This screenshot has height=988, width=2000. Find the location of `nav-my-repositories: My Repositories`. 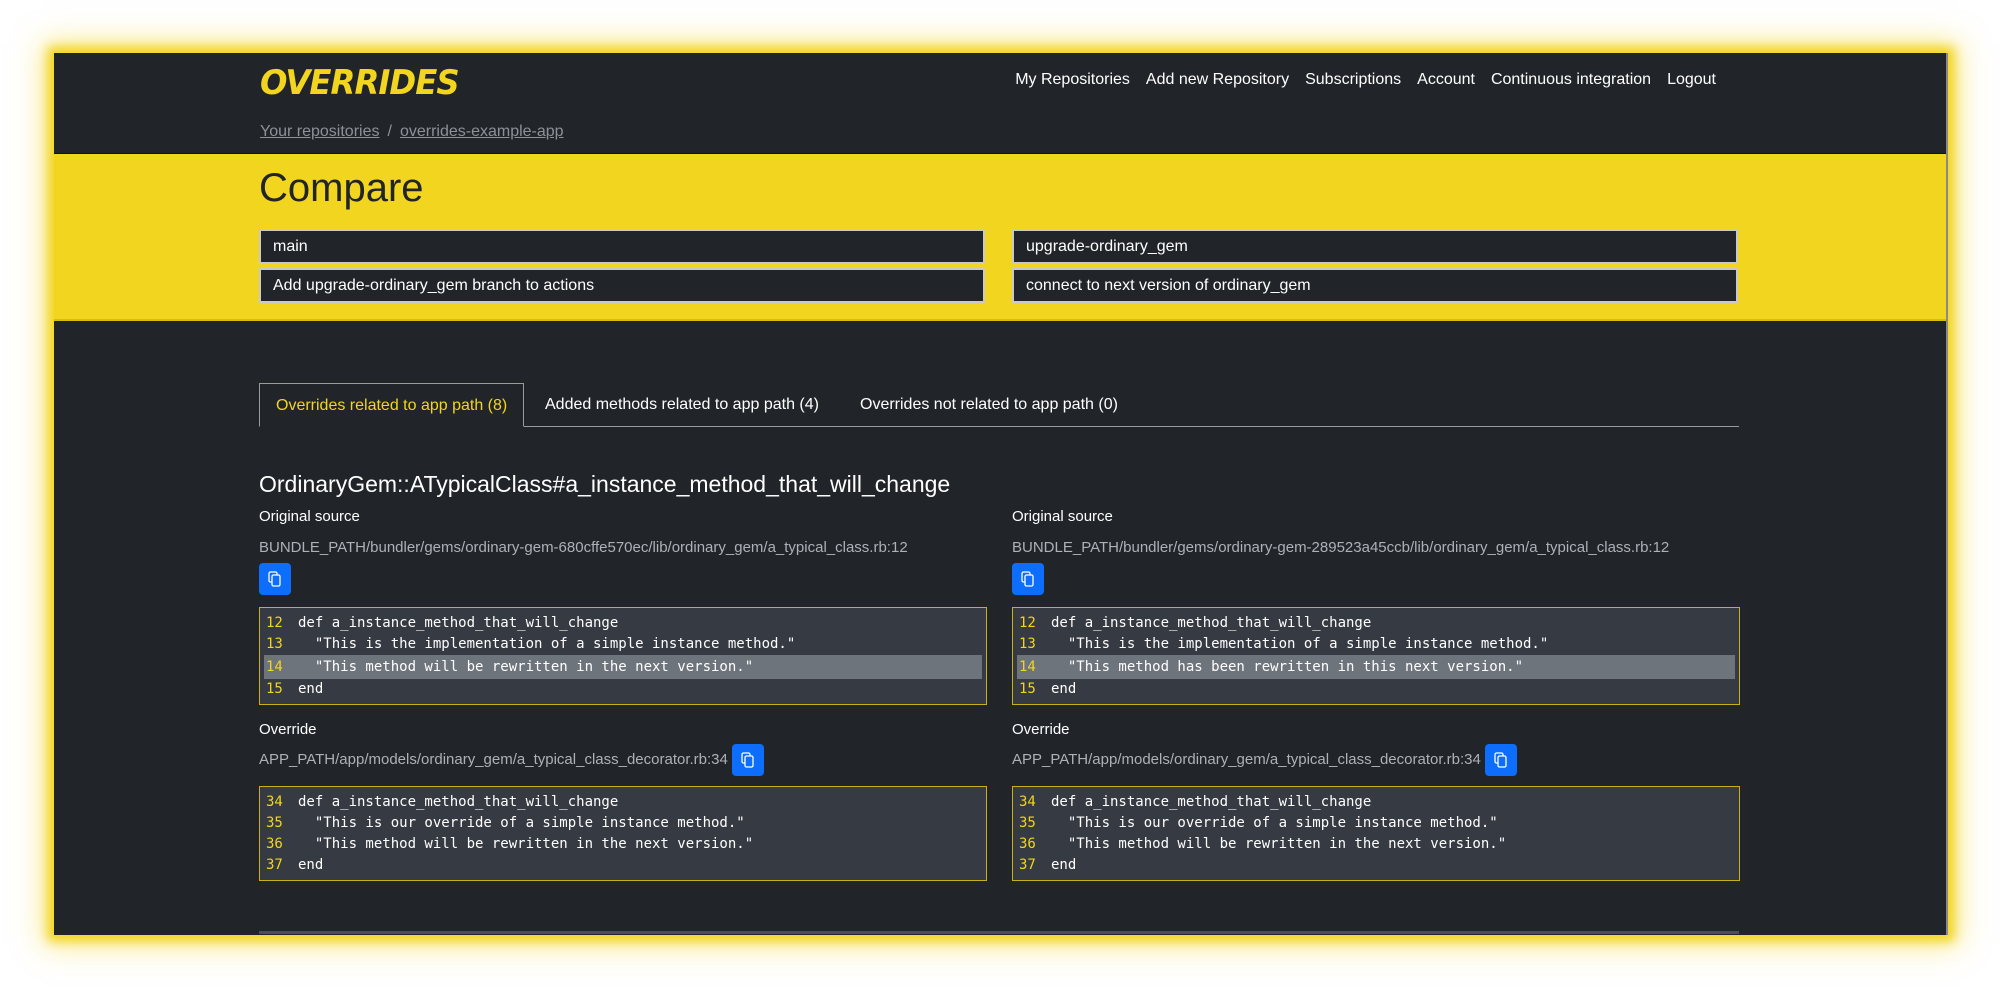

nav-my-repositories: My Repositories is located at coordinates (1072, 80).